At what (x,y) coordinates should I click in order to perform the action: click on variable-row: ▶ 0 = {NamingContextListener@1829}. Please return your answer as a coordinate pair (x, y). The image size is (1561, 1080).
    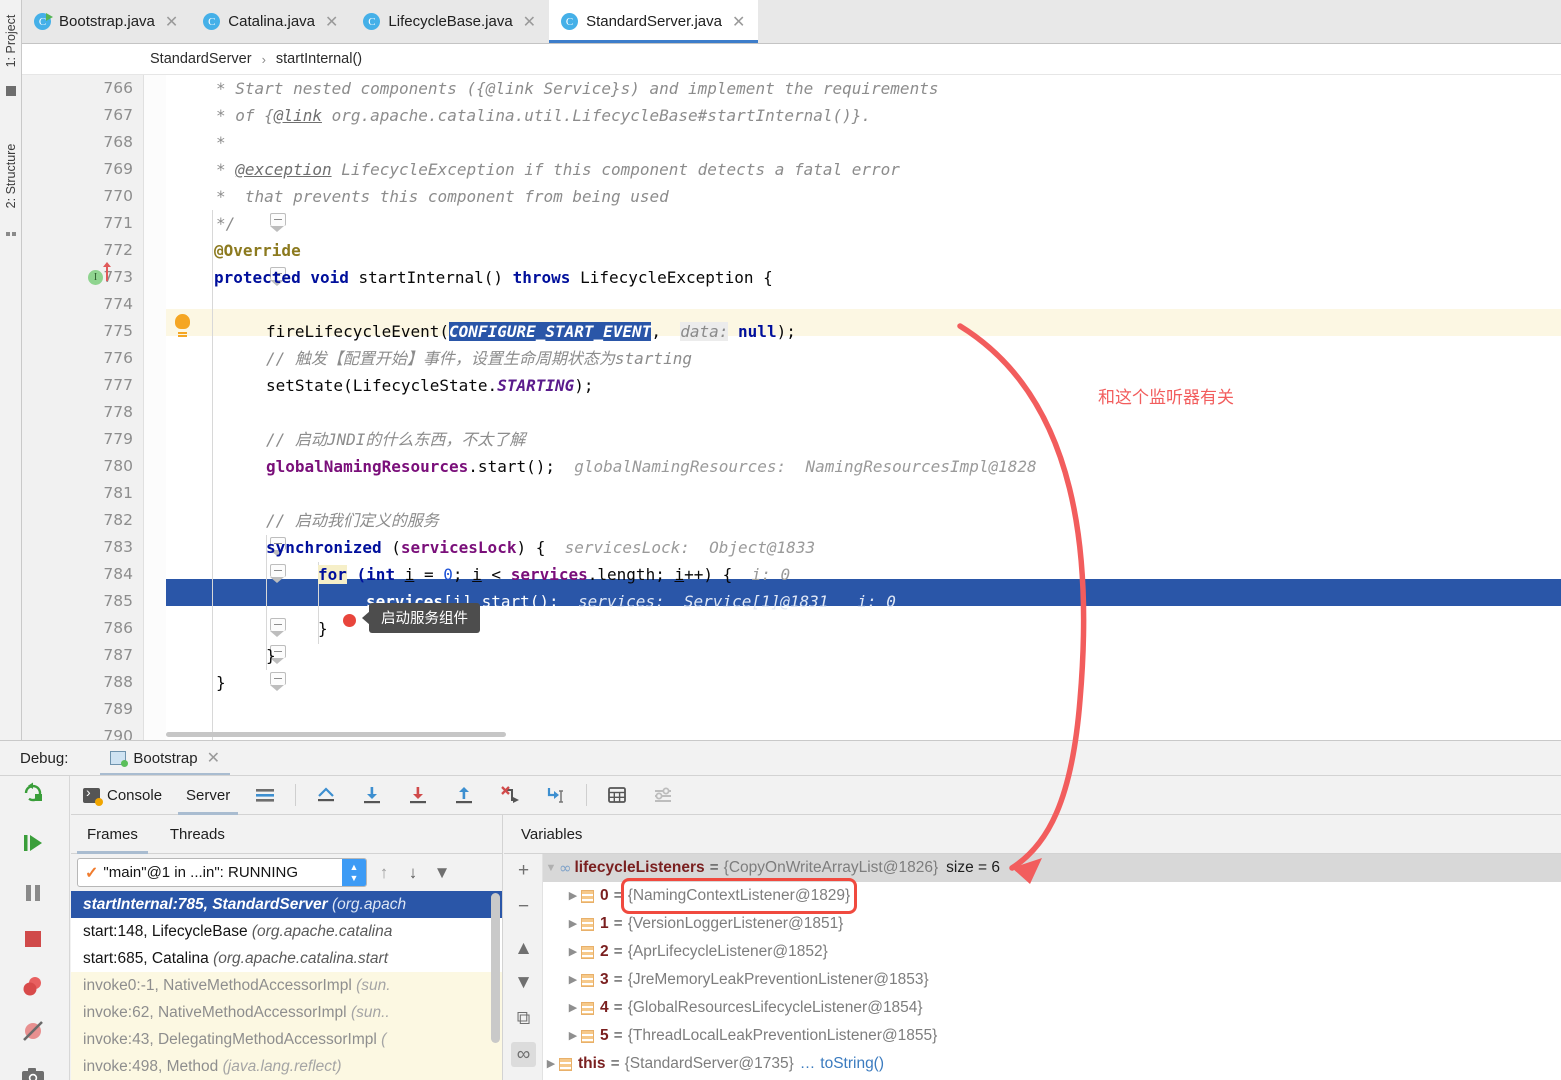
    Looking at the image, I should click on (1052, 896).